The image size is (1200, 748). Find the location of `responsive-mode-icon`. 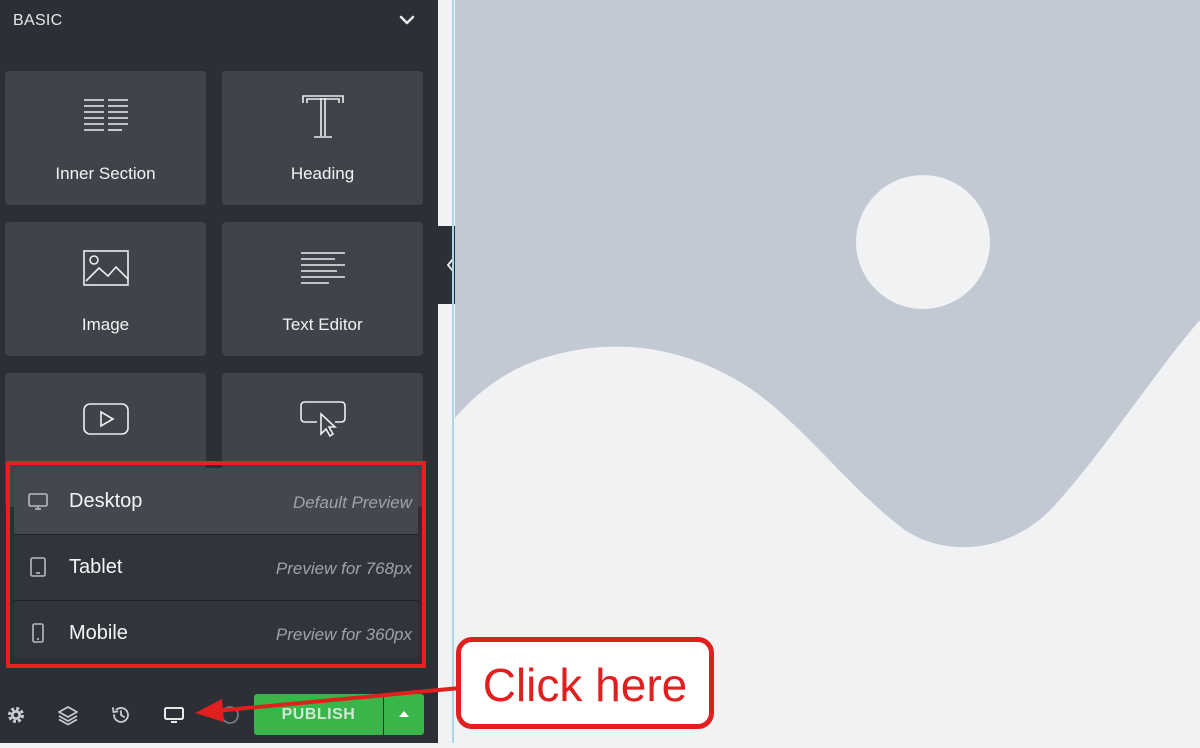

responsive-mode-icon is located at coordinates (174, 717).